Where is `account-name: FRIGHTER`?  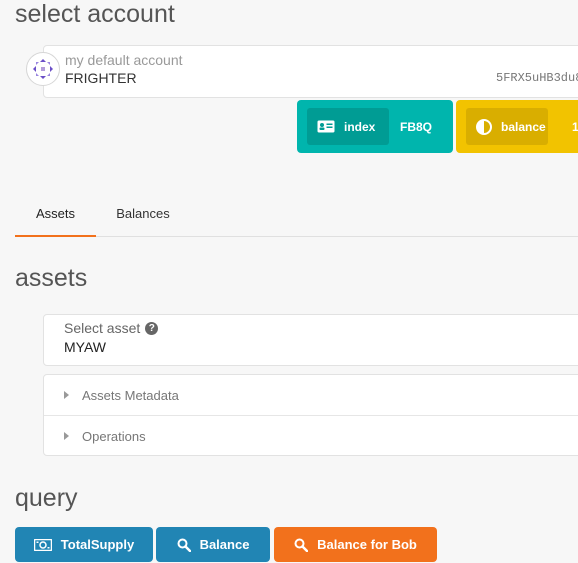 account-name: FRIGHTER is located at coordinates (101, 78).